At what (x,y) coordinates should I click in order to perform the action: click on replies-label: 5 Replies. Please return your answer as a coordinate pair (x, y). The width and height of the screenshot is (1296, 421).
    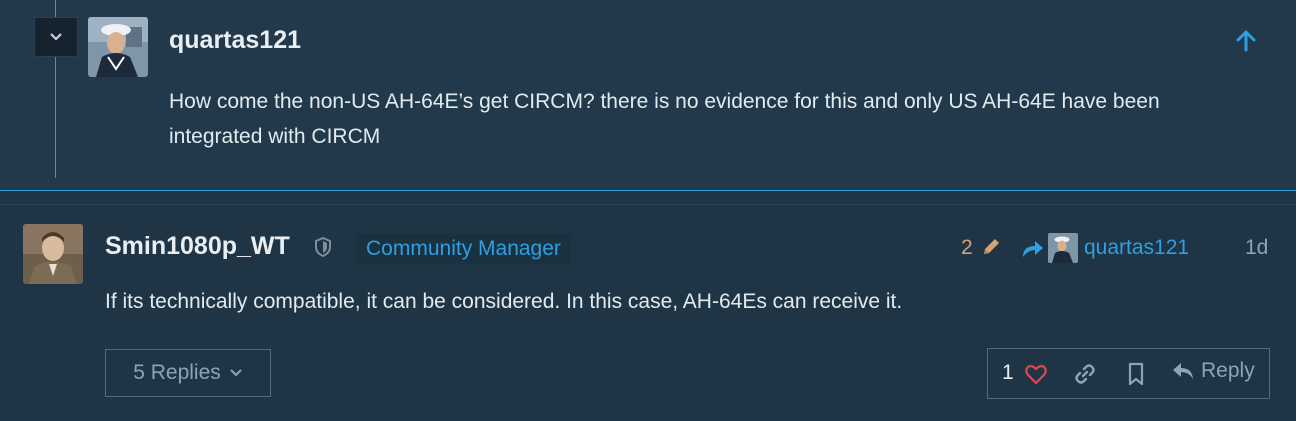
    Looking at the image, I should click on (177, 372).